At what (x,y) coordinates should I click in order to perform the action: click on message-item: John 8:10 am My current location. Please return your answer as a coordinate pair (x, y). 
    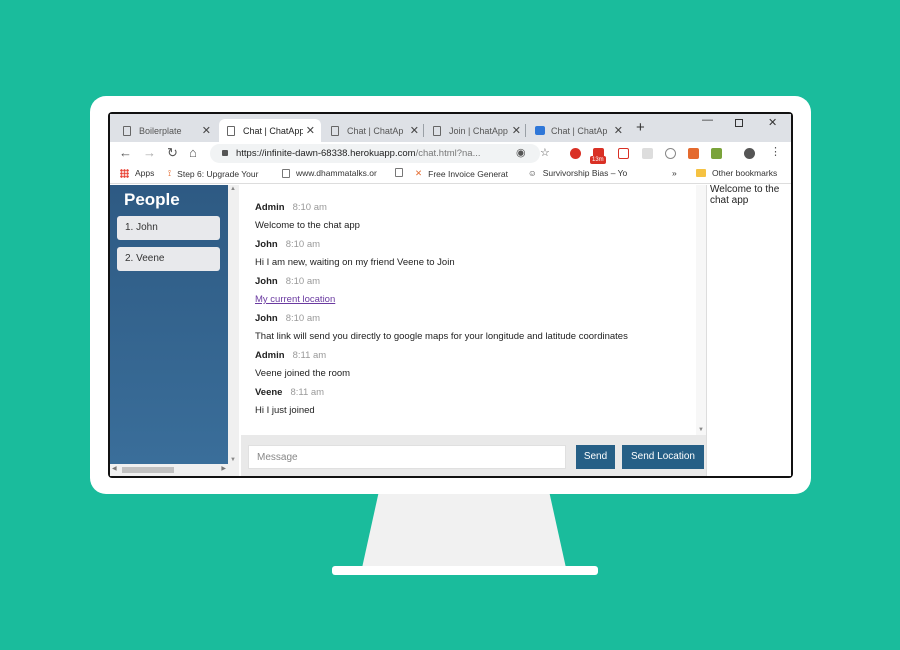
    Looking at the image, I should click on (295, 288).